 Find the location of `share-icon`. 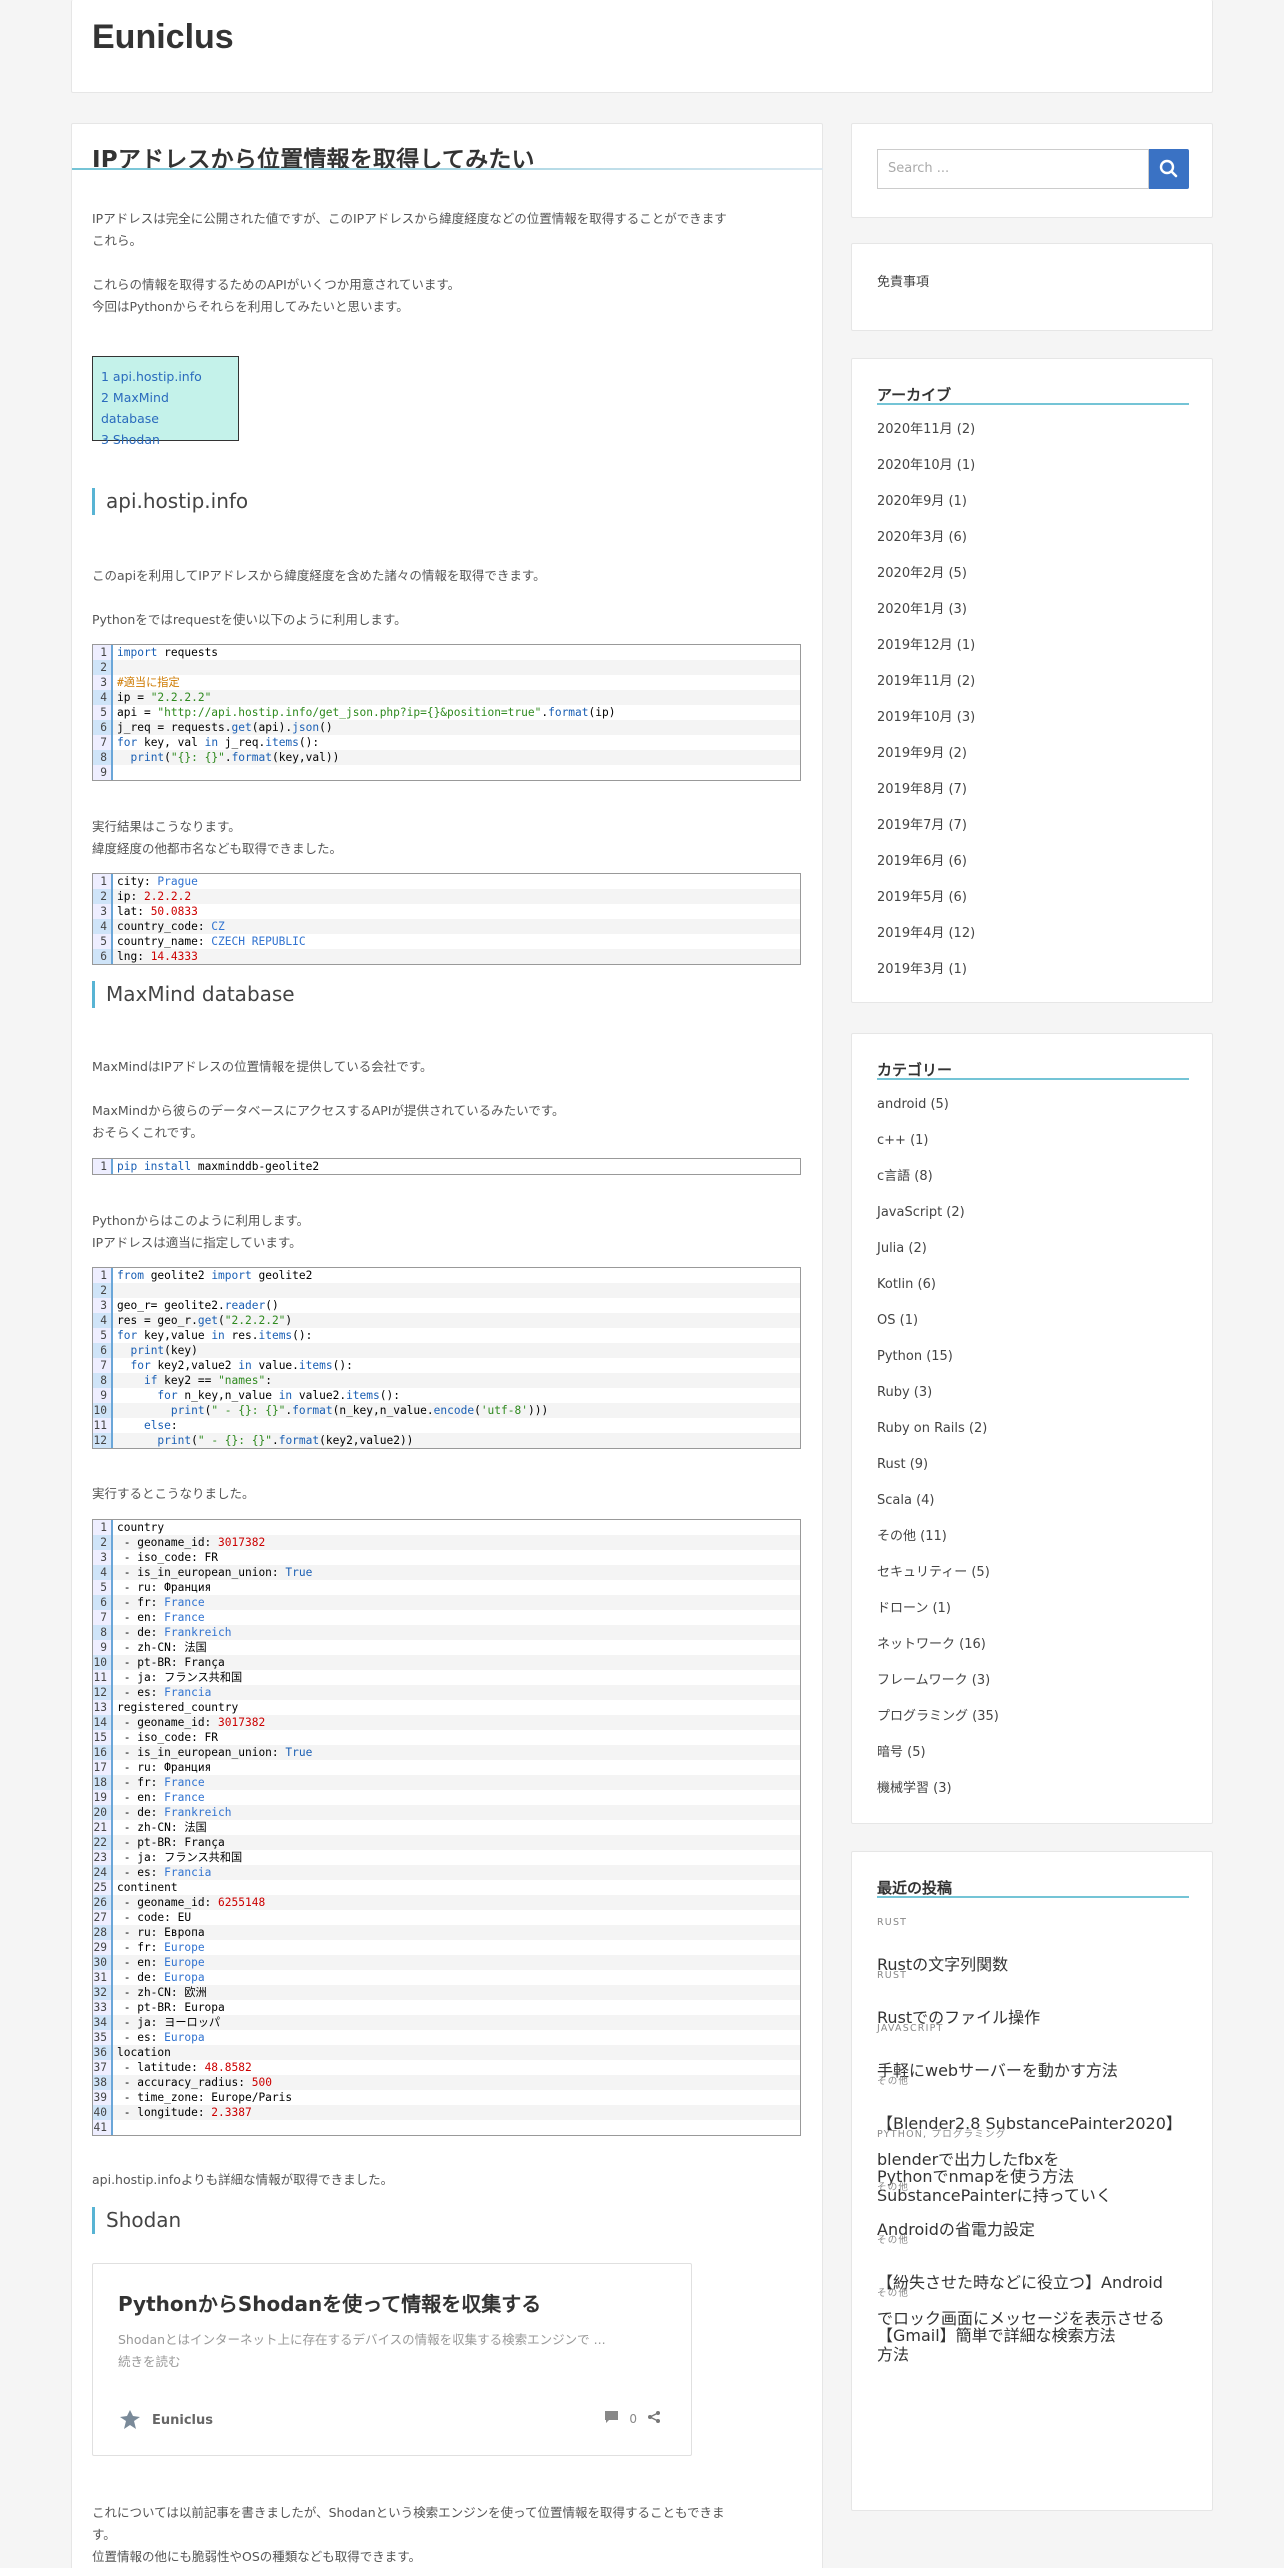

share-icon is located at coordinates (654, 2418).